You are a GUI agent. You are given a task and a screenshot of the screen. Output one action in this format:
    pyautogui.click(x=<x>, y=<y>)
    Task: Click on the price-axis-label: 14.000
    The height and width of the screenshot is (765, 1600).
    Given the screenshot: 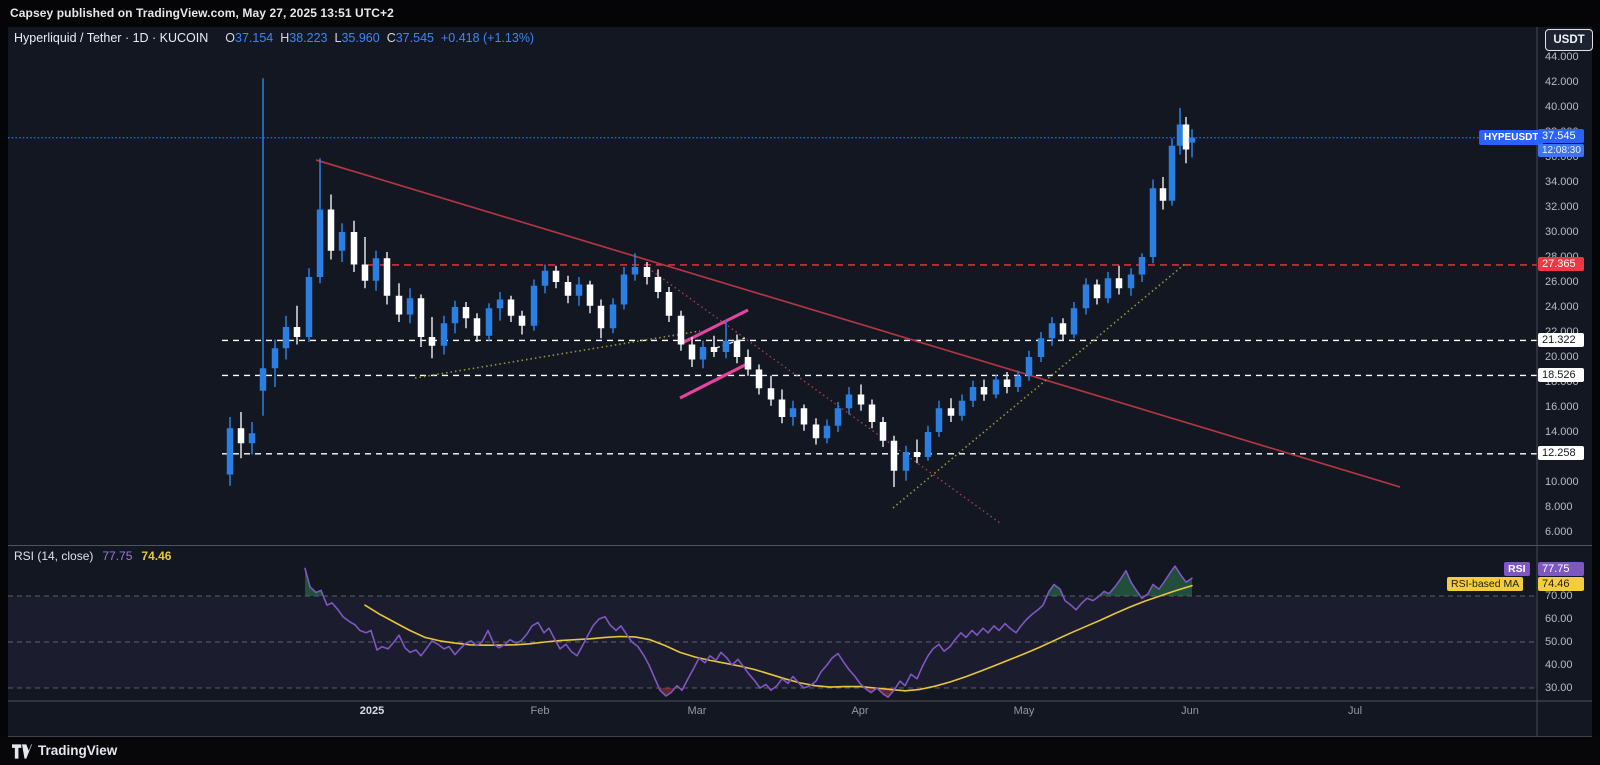 What is the action you would take?
    pyautogui.click(x=1562, y=431)
    